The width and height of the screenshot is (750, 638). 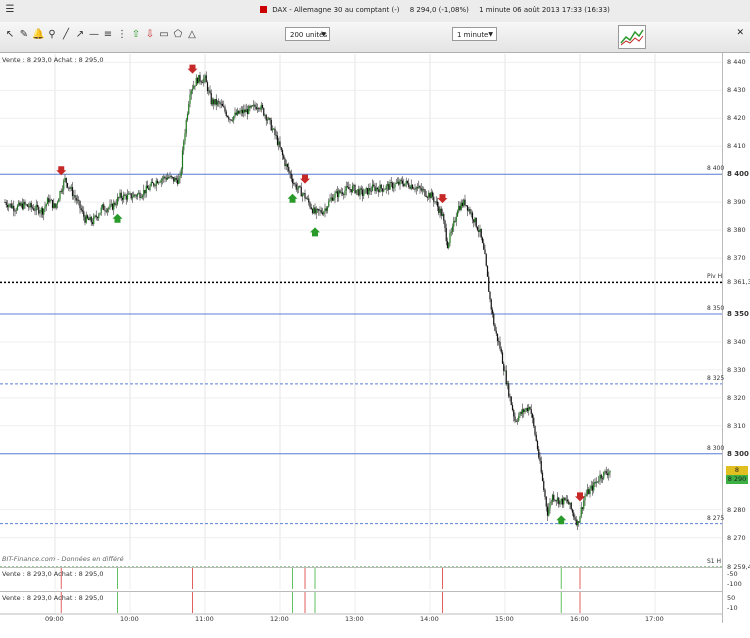 What do you see at coordinates (715, 277) in the screenshot?
I see `level-label: Piv H` at bounding box center [715, 277].